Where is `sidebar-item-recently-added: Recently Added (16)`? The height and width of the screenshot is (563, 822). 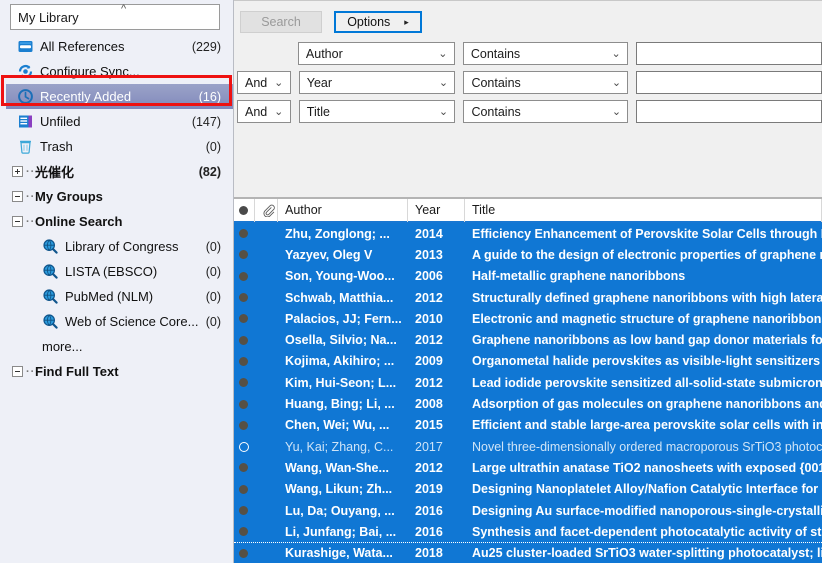 sidebar-item-recently-added: Recently Added (16) is located at coordinates (119, 96).